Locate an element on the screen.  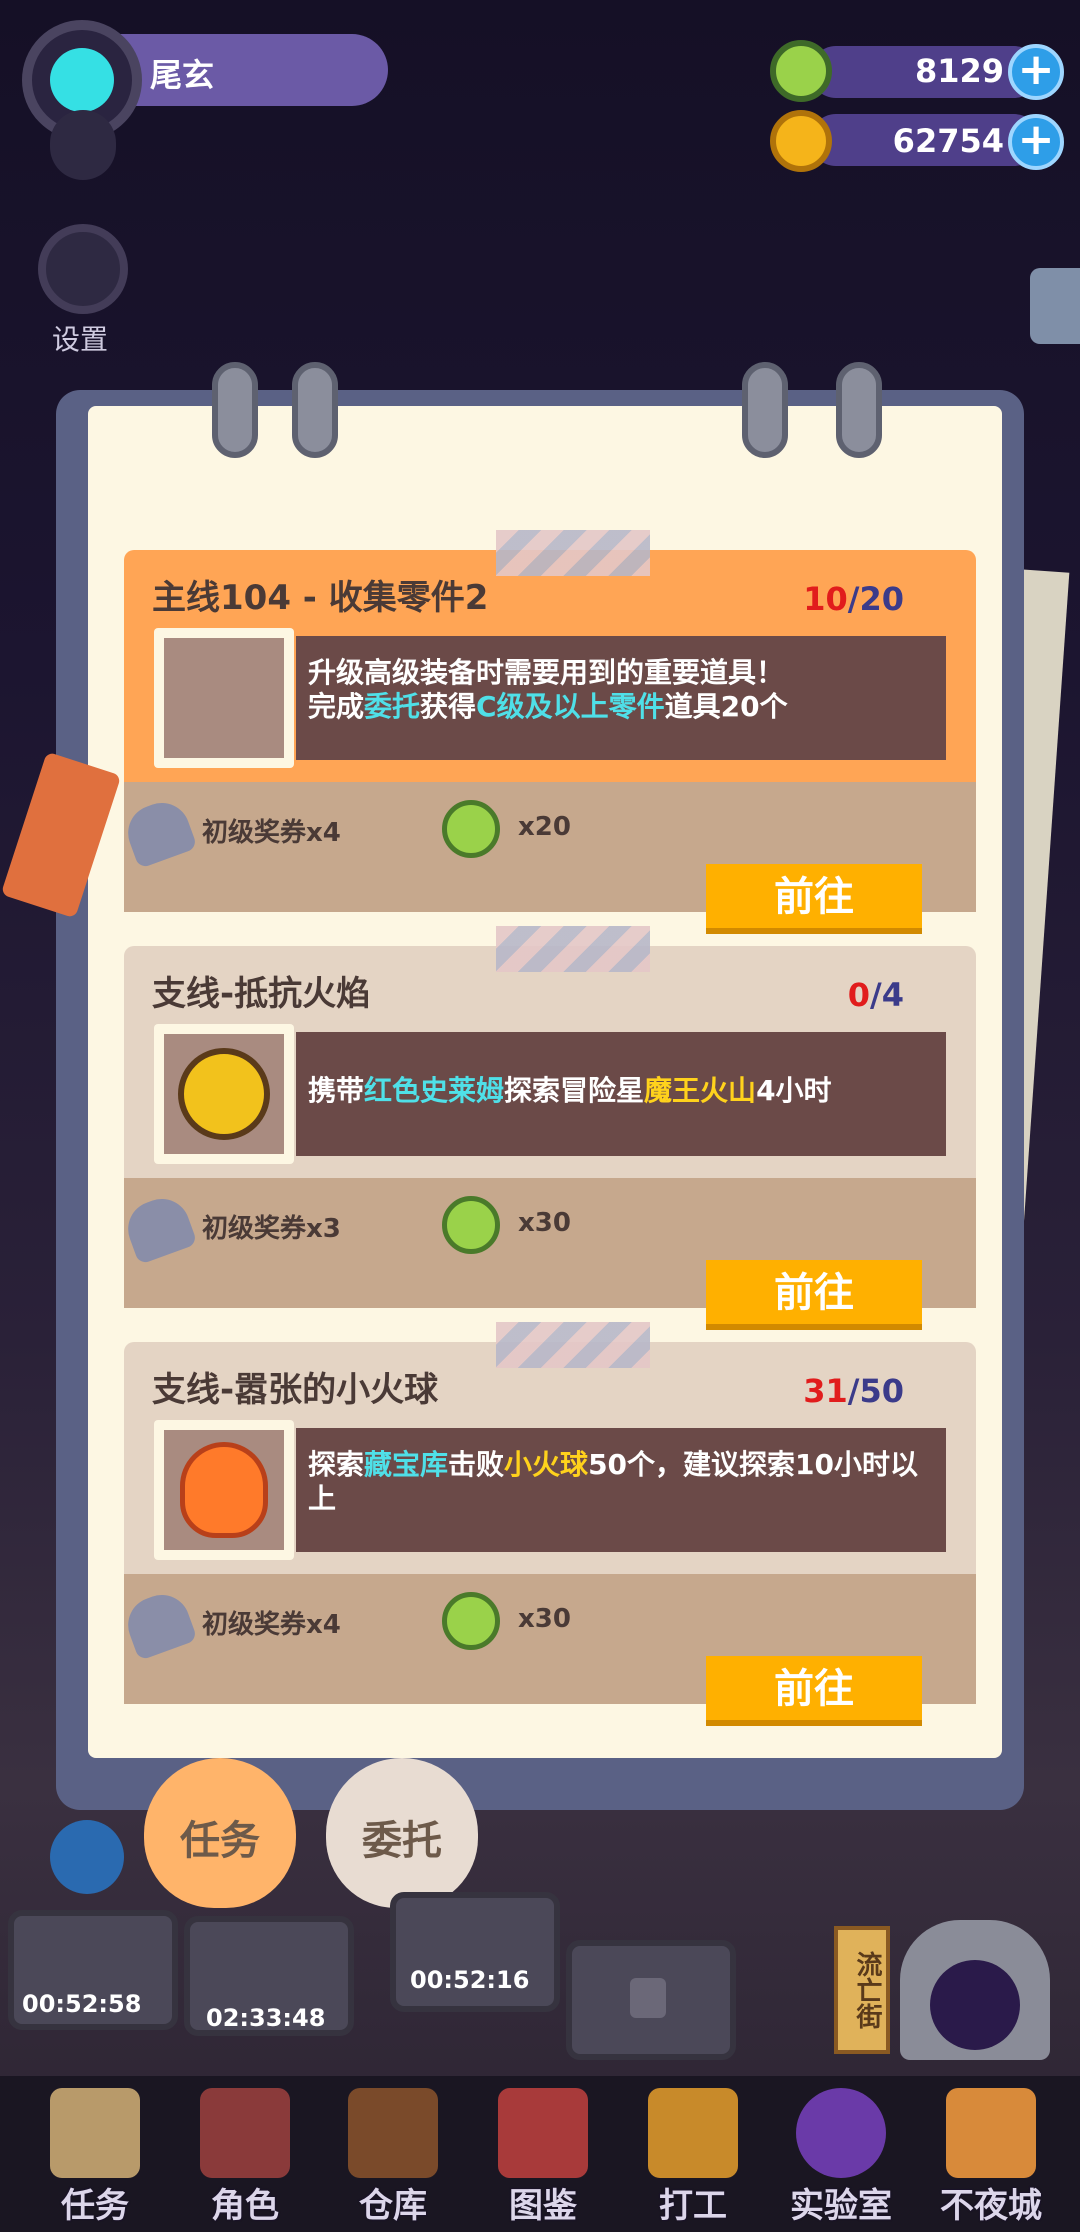
lock-icon is located at coordinates (648, 1998).